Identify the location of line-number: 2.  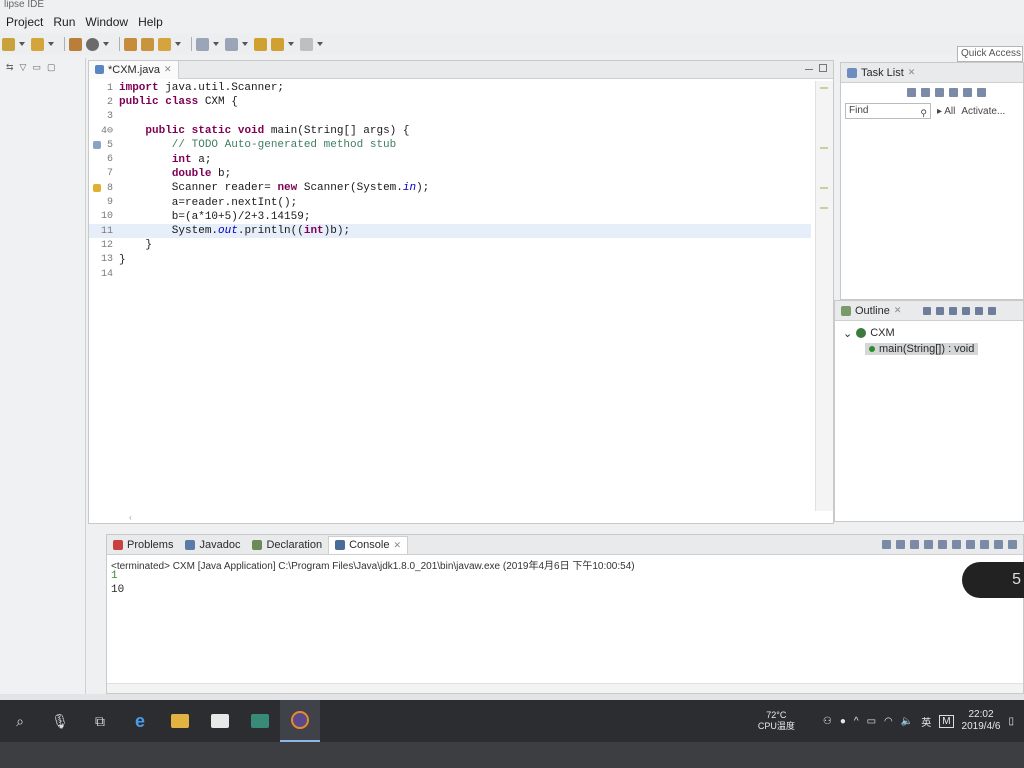
(104, 102).